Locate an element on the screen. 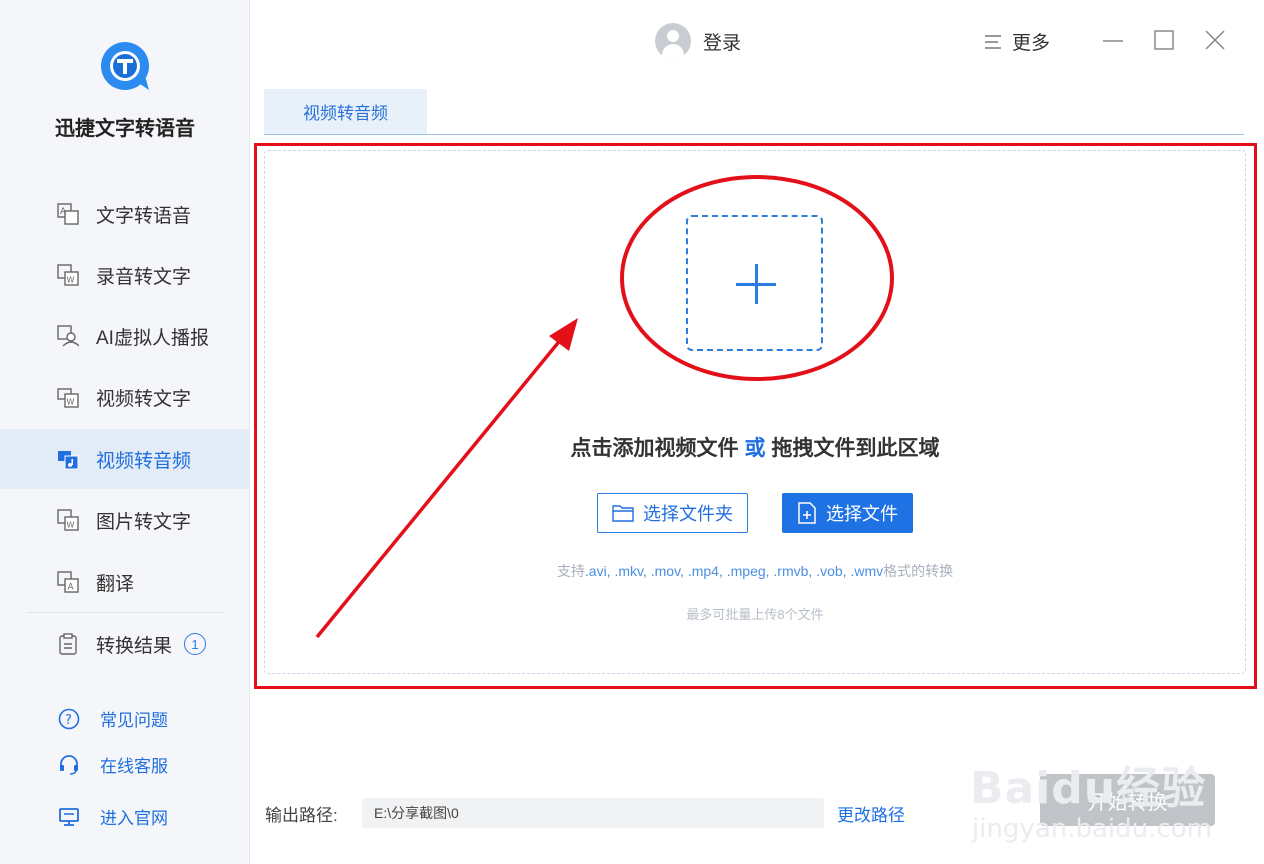  sidebar-item-ai-avatar: AI虚拟人播报 is located at coordinates (125, 336).